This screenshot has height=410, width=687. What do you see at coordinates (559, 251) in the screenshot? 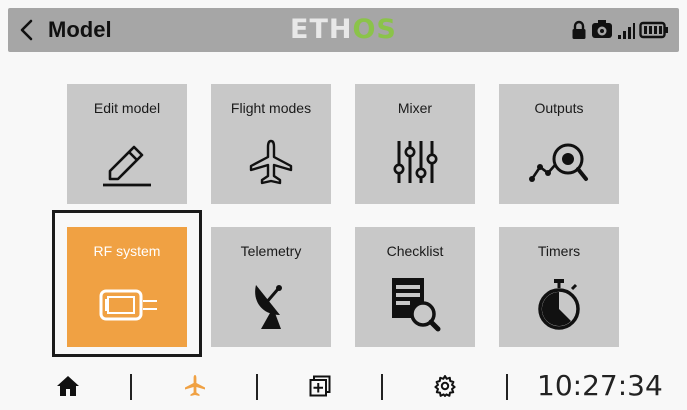
I see `tile-label: Timers` at bounding box center [559, 251].